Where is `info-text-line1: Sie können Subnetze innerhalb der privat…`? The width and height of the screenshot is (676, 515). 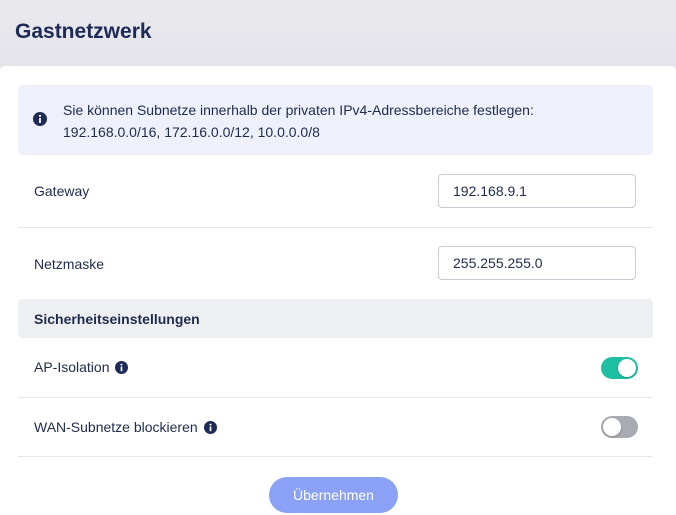
info-text-line1: Sie können Subnetze innerhalb der privat… is located at coordinates (298, 110).